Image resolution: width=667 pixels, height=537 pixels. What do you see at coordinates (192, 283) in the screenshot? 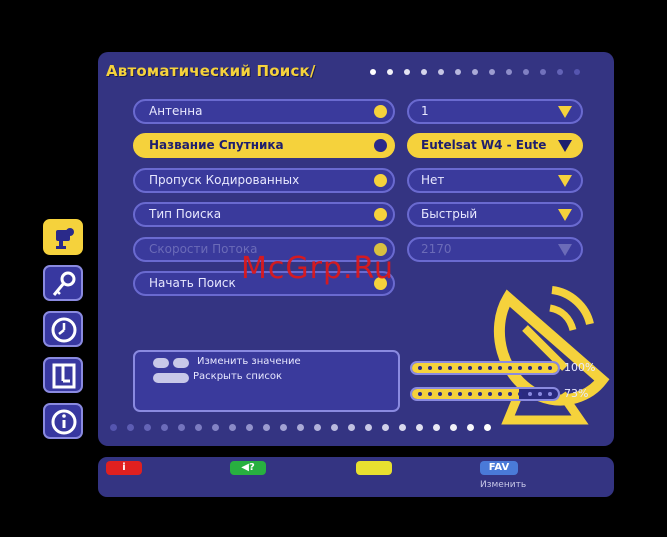
I see `menu-item-label: Начать Поиск` at bounding box center [192, 283].